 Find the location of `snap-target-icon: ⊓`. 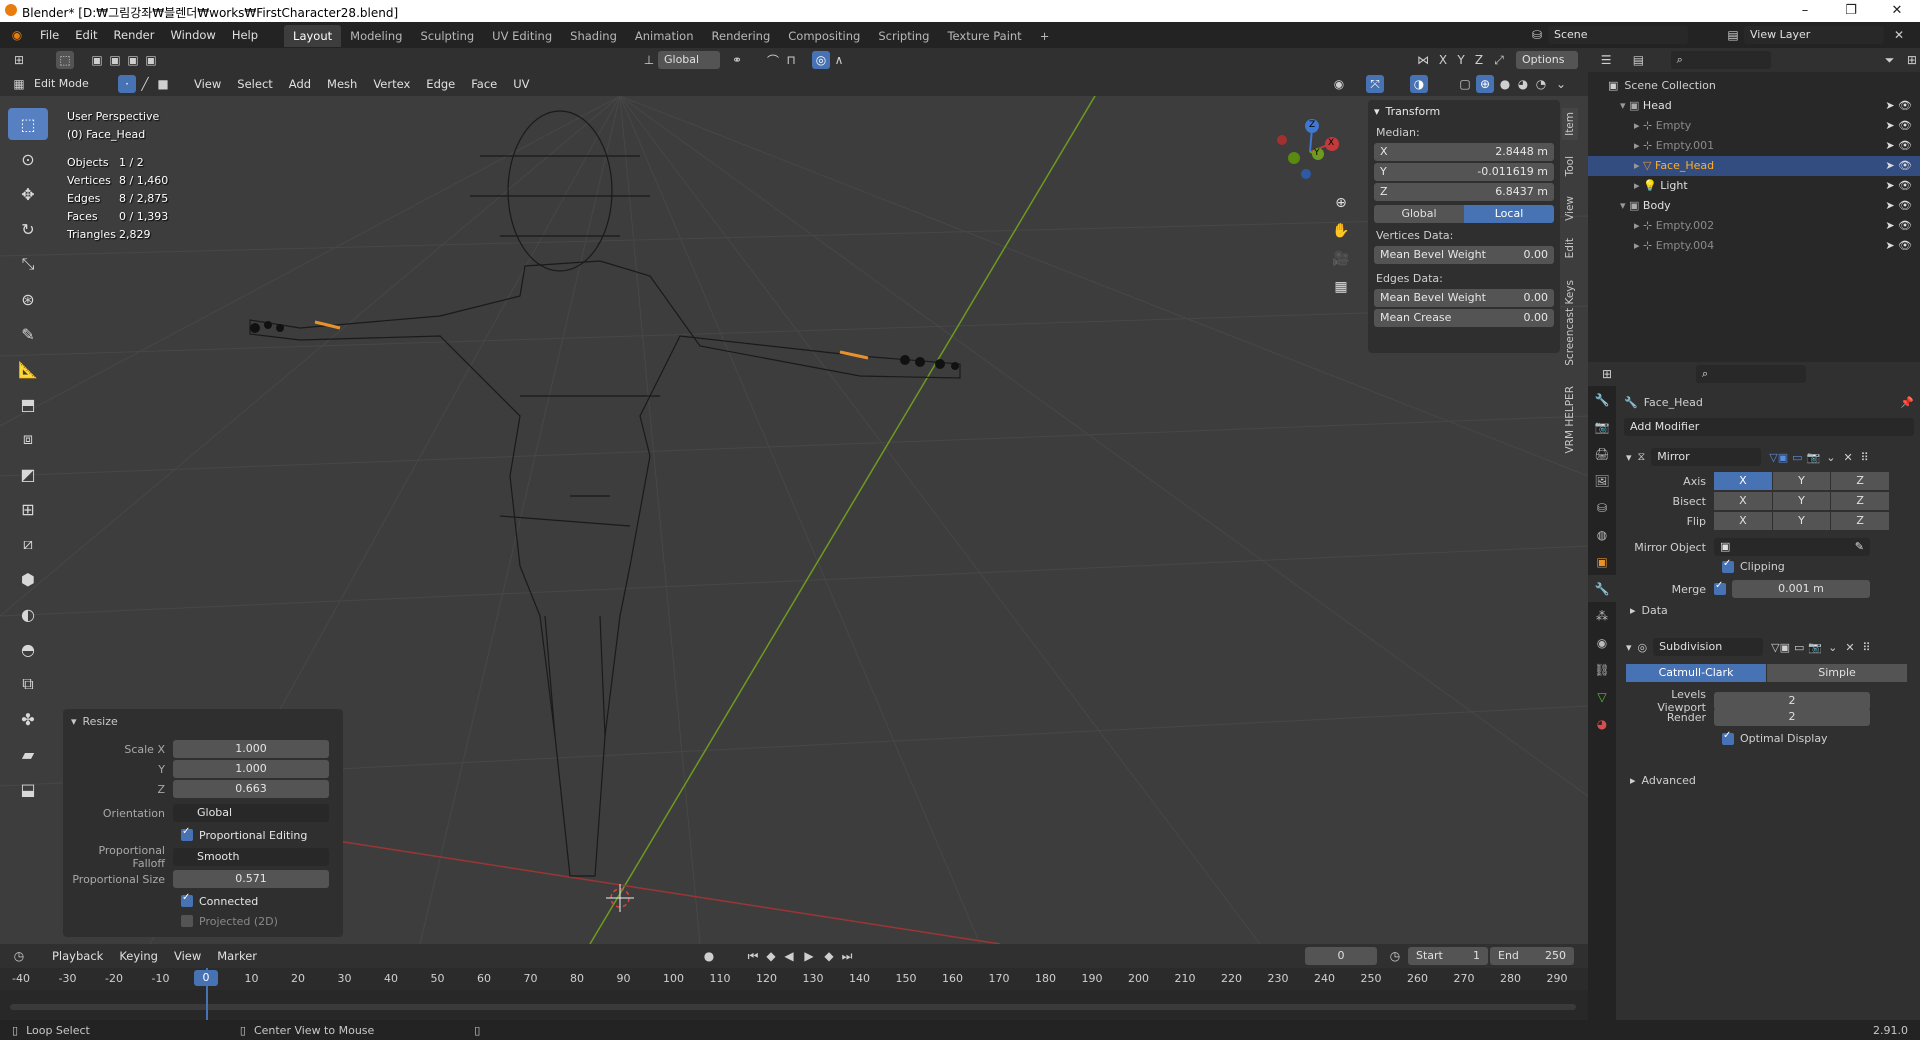

snap-target-icon: ⊓ is located at coordinates (791, 60).